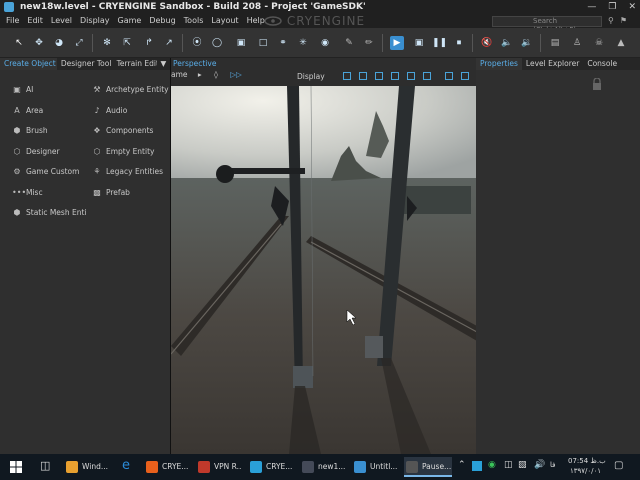 Image resolution: width=640 pixels, height=480 pixels. I want to click on snap-normal-icon: ↗, so click(169, 43).